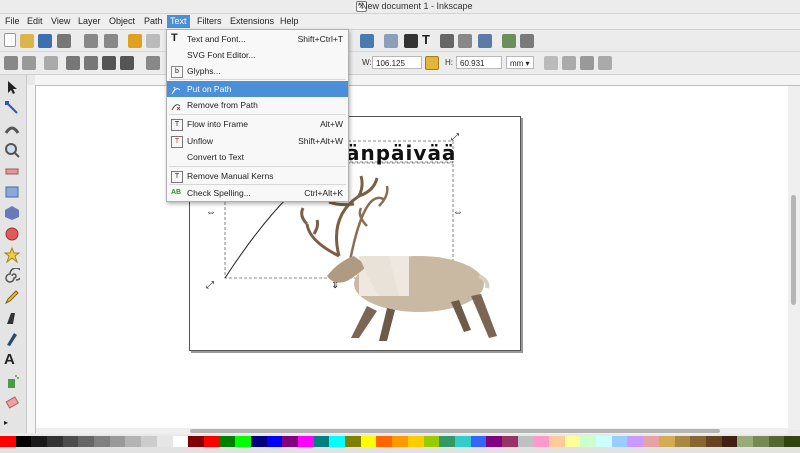 The image size is (800, 453). Describe the element at coordinates (257, 193) in the screenshot. I see `menu-item-check-spelling: AB Check Spelling... Ctrl+Alt+K` at that location.